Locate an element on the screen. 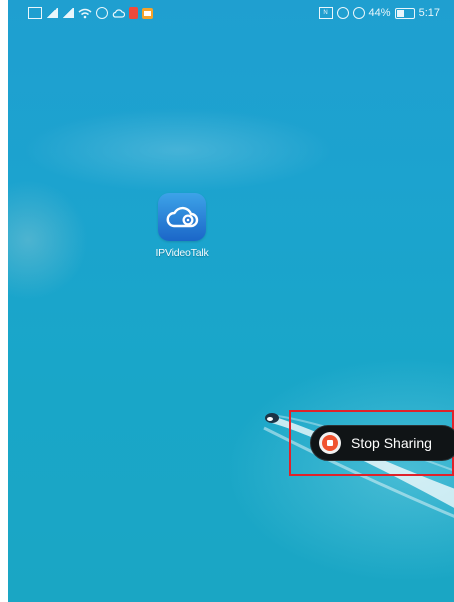 Image resolution: width=454 pixels, height=602 pixels. battery-percent: 44% is located at coordinates (379, 13).